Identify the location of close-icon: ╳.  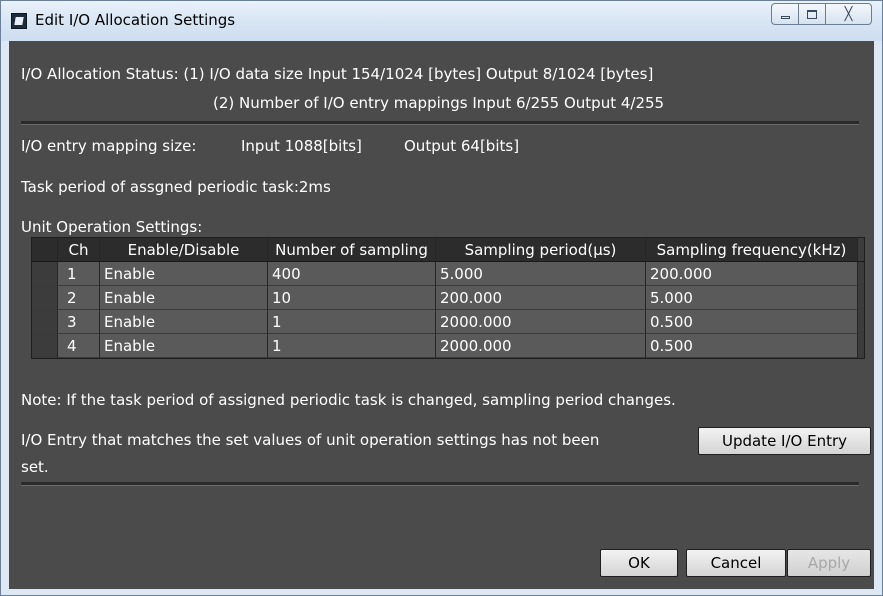
(848, 14).